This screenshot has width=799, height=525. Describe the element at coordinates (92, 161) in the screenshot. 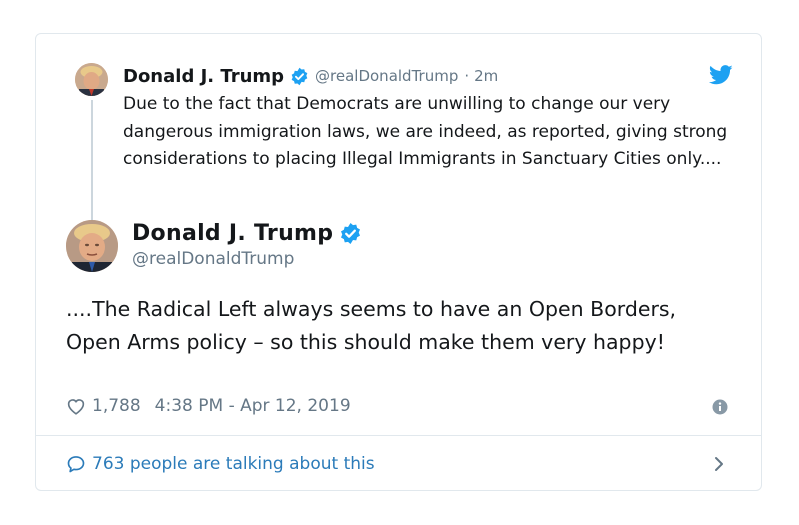

I see `thread-connector-line` at that location.